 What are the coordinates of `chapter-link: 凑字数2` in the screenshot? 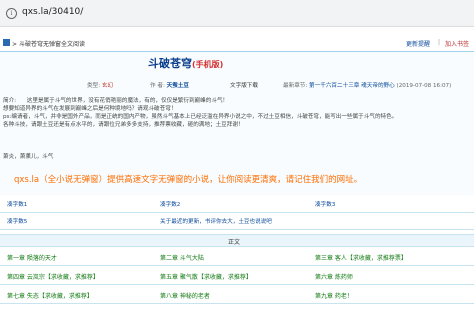 It's located at (170, 204).